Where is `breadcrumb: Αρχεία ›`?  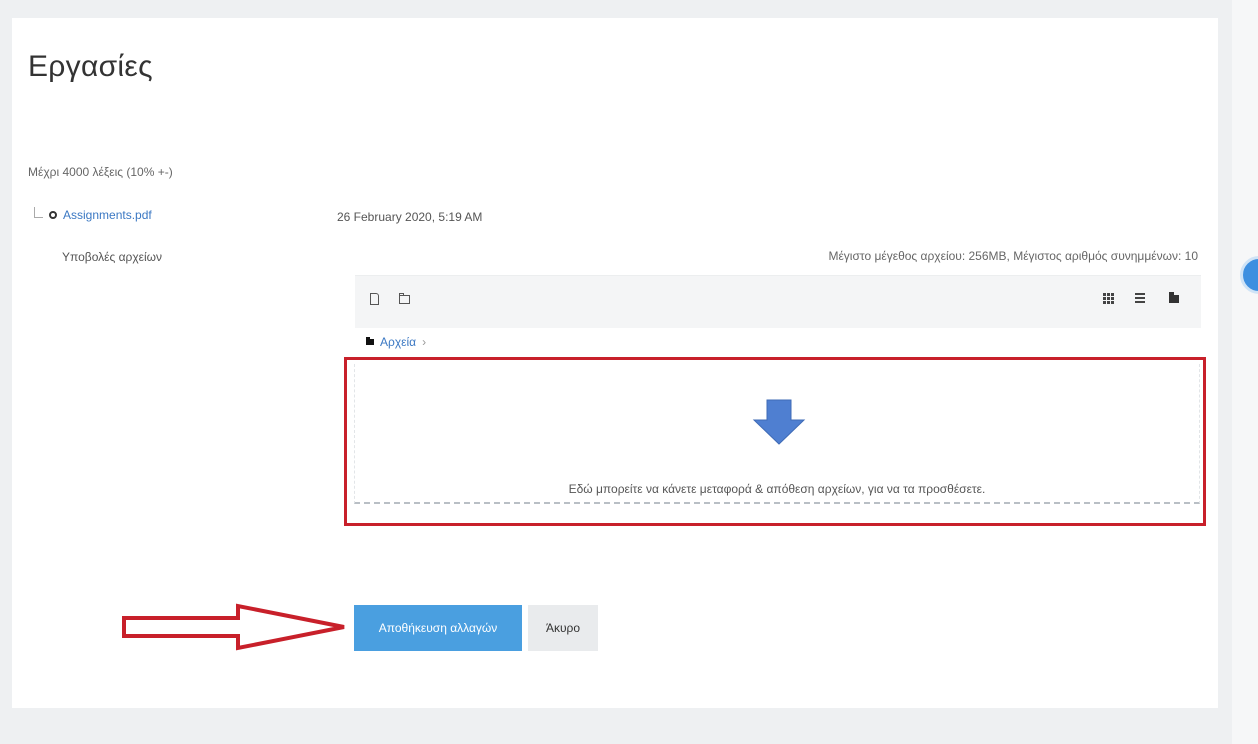
breadcrumb: Αρχεία › is located at coordinates (396, 342).